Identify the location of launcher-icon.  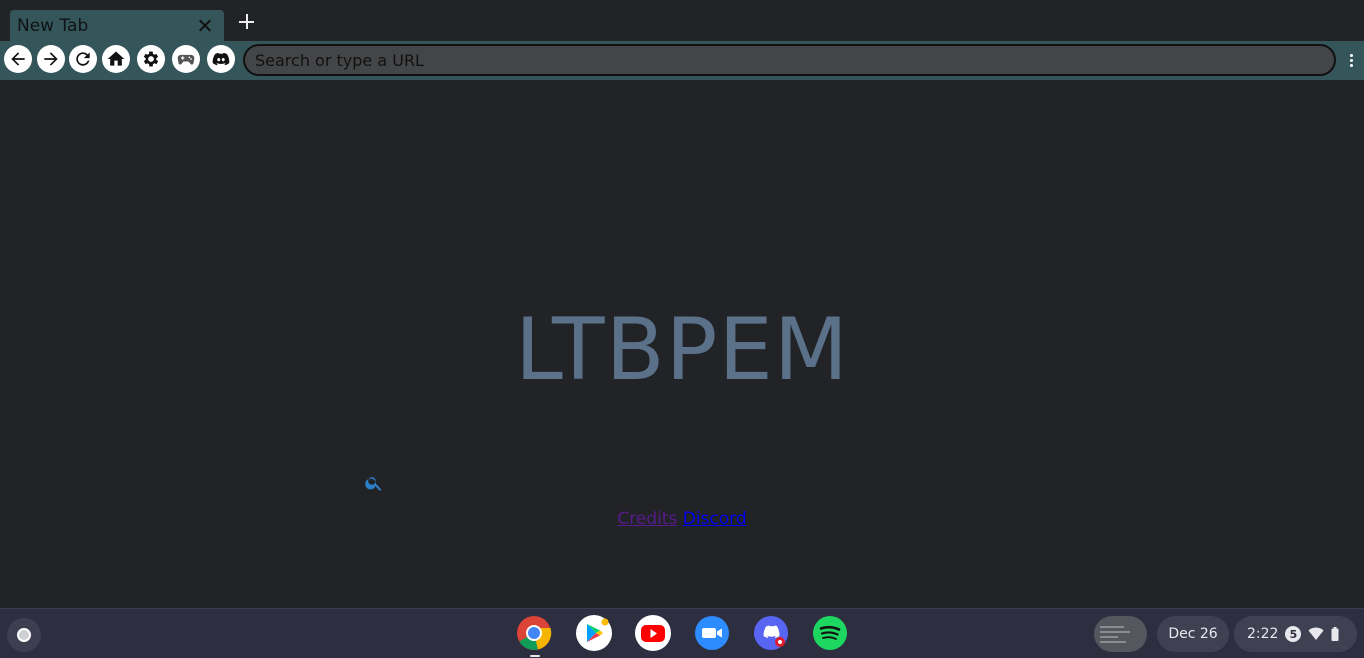
(24, 635).